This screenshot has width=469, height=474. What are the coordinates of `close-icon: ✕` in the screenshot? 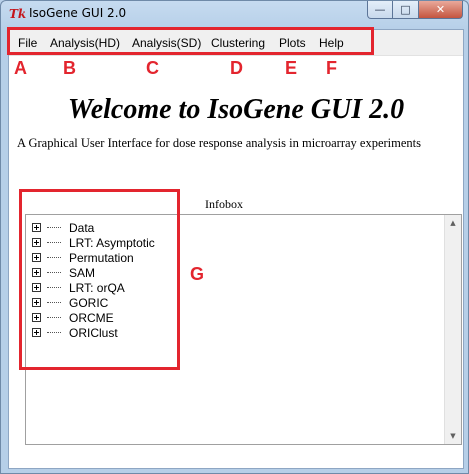 It's located at (440, 9).